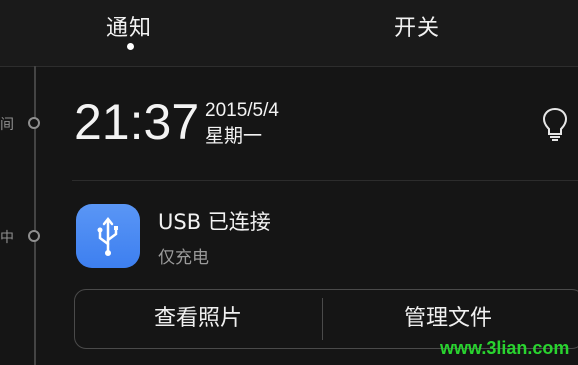  Describe the element at coordinates (7, 125) in the screenshot. I see `timeline-label-time: 间` at that location.